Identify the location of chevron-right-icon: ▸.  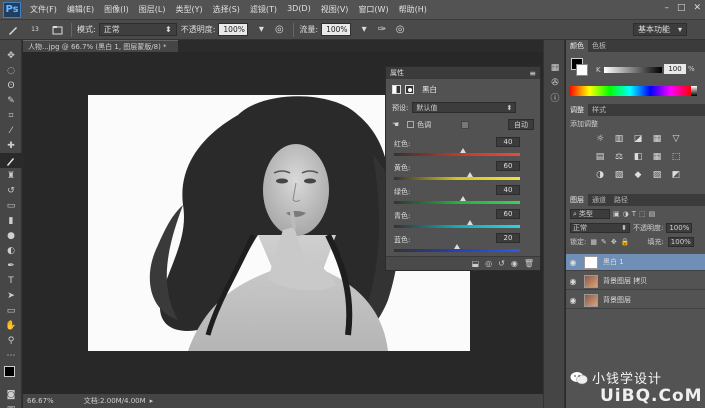
(152, 401).